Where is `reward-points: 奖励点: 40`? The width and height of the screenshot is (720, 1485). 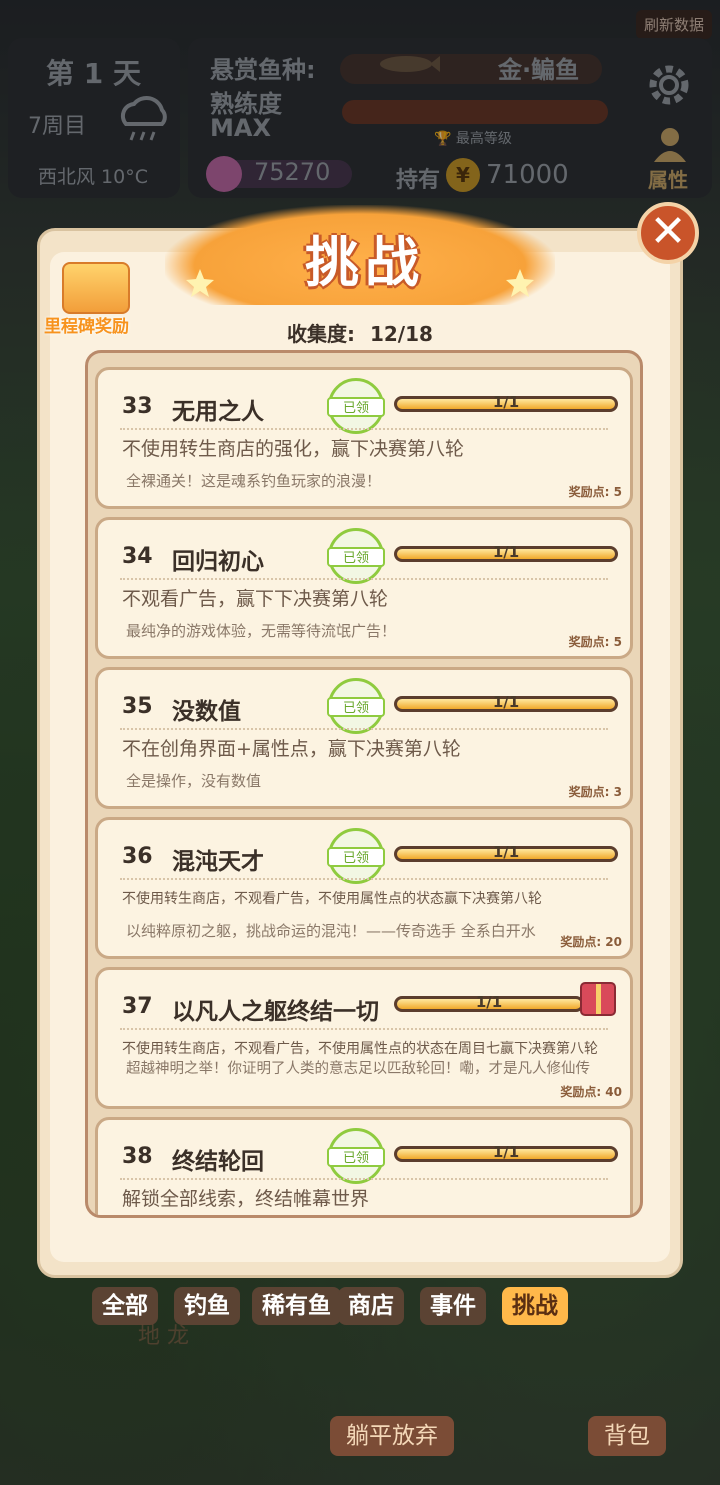 reward-points: 奖励点: 40 is located at coordinates (591, 1092).